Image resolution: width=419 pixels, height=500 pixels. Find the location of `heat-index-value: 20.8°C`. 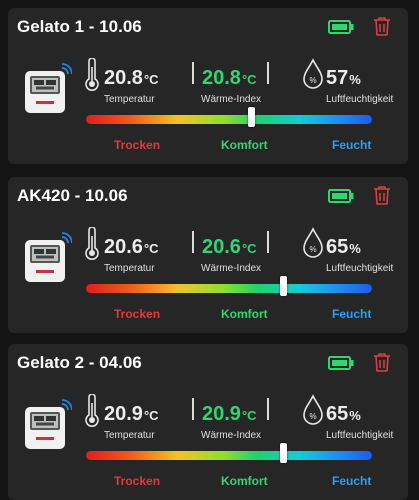

heat-index-value: 20.8°C is located at coordinates (229, 78).